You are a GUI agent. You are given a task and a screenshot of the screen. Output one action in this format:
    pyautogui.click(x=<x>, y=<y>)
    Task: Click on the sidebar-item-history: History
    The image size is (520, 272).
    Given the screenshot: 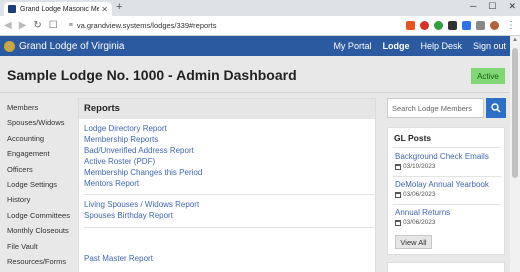 What is the action you would take?
    pyautogui.click(x=41, y=199)
    